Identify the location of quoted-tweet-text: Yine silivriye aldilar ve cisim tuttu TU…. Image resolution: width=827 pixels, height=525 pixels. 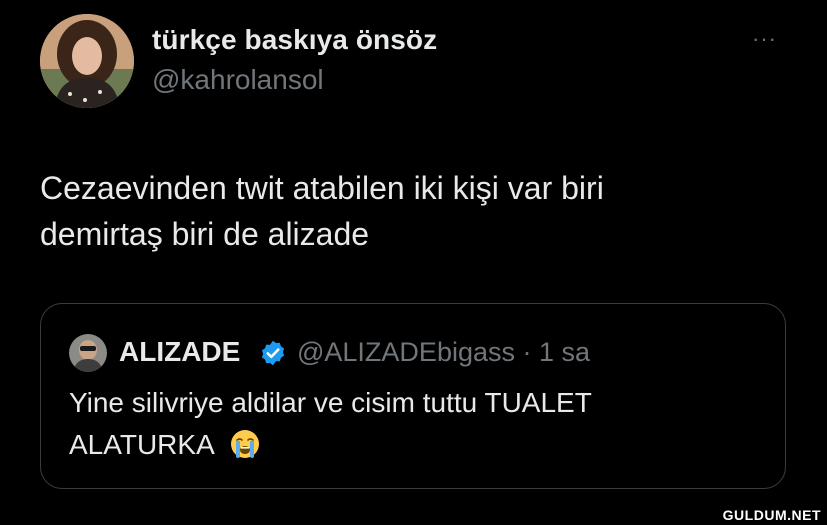
(409, 424).